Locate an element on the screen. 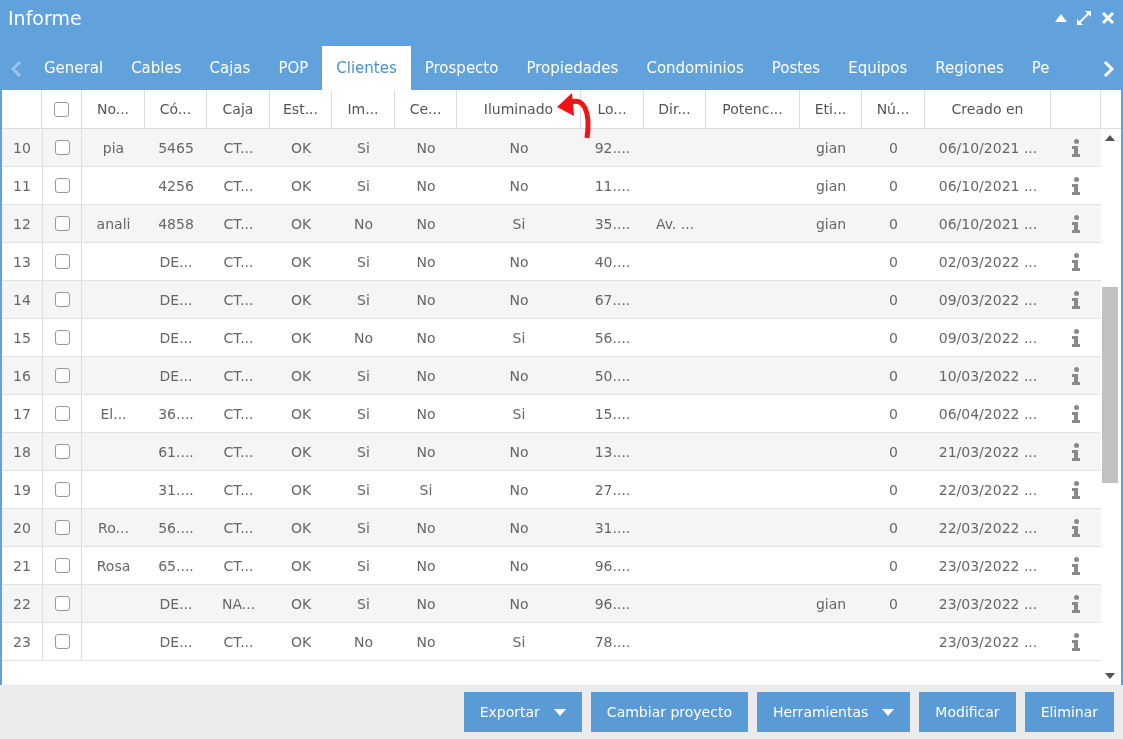 This screenshot has width=1123, height=739. chevron-left-icon is located at coordinates (16, 69).